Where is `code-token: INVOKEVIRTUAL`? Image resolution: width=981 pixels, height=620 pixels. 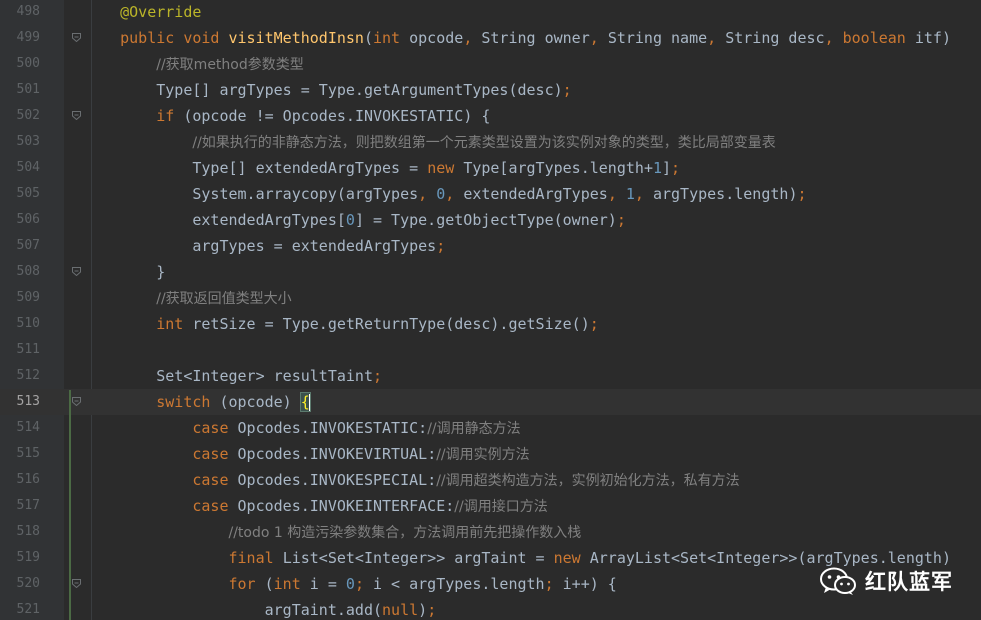 code-token: INVOKEVIRTUAL is located at coordinates (368, 454).